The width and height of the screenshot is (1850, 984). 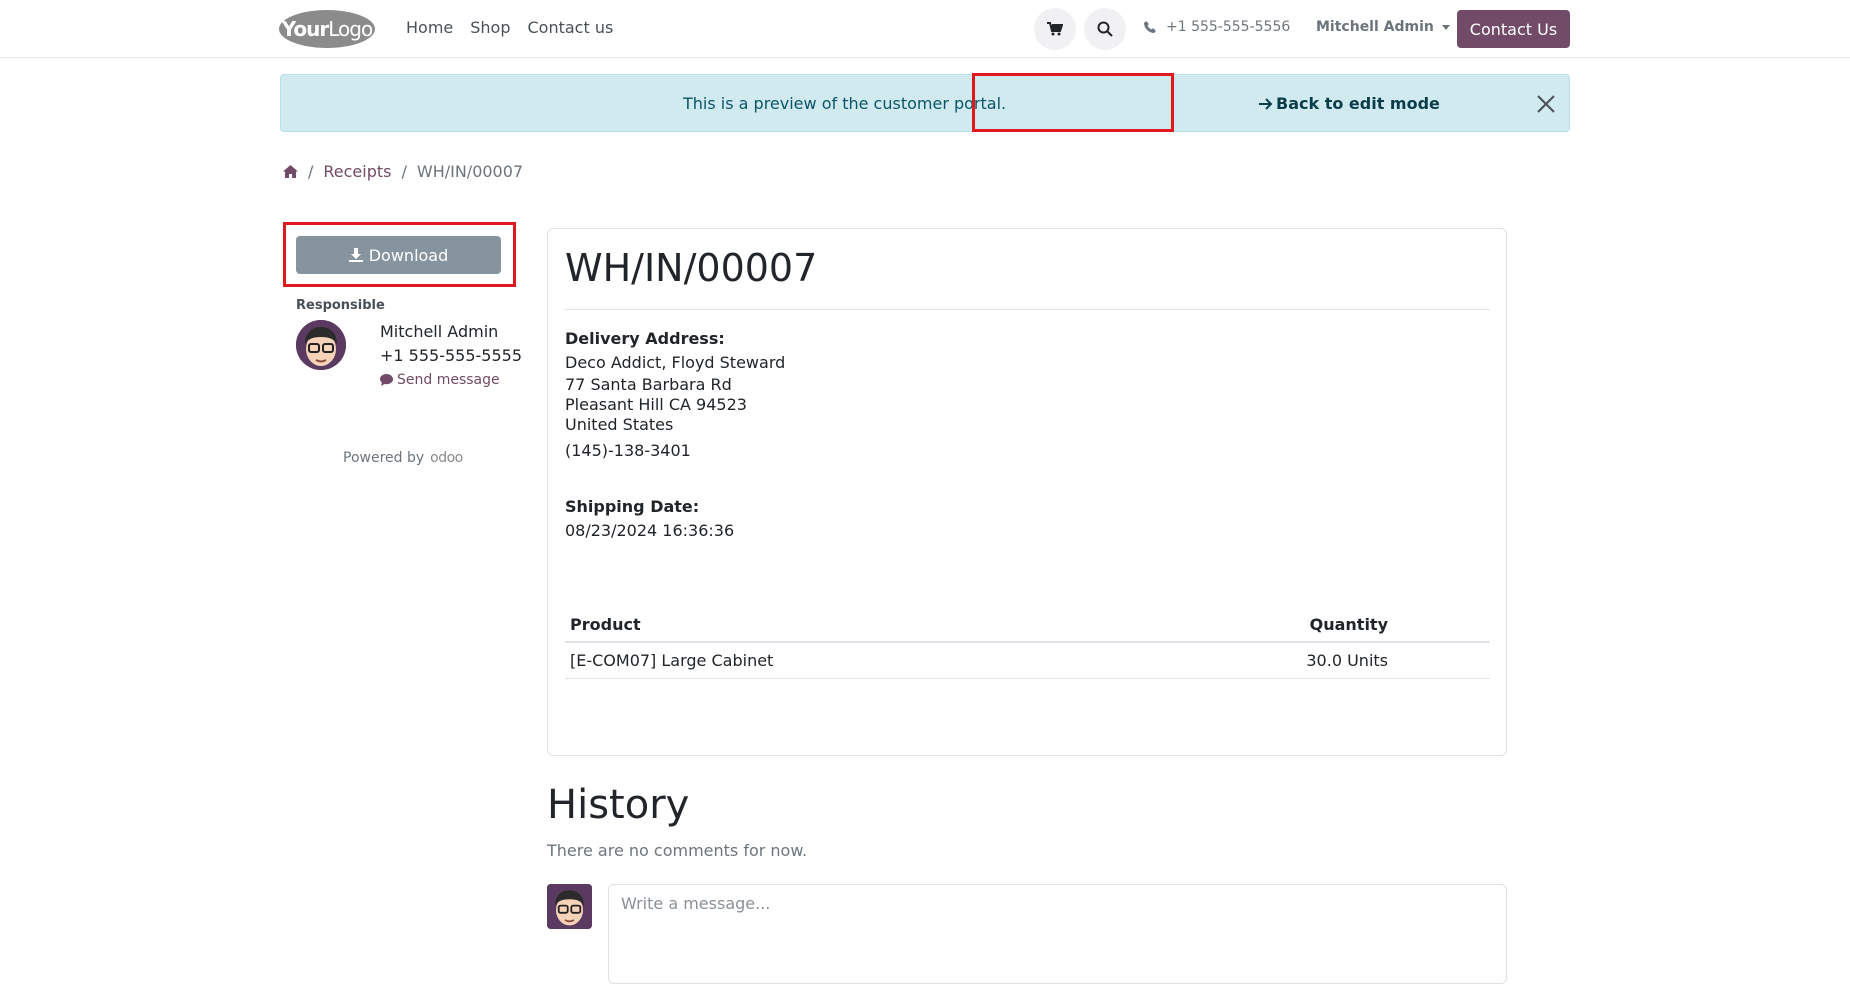 What do you see at coordinates (1027, 661) in the screenshot?
I see `table-row: [E-COM07] Large Cabinet 30.0 Units` at bounding box center [1027, 661].